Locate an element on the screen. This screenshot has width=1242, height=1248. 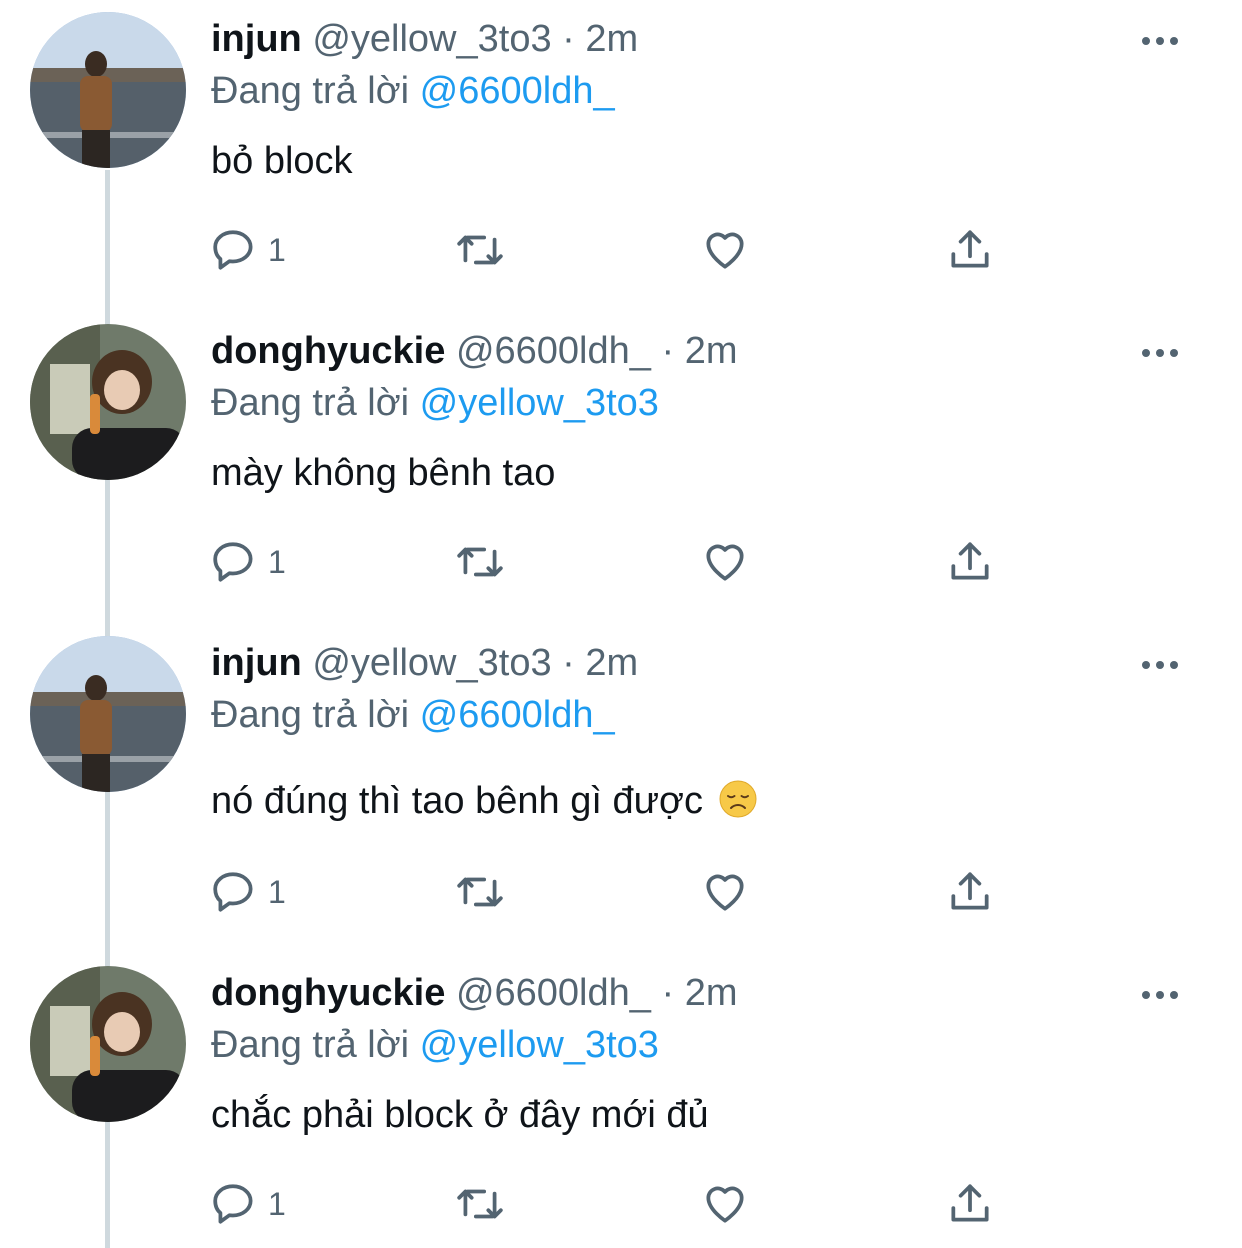
disappointed-face-emoji is located at coordinates (738, 799).